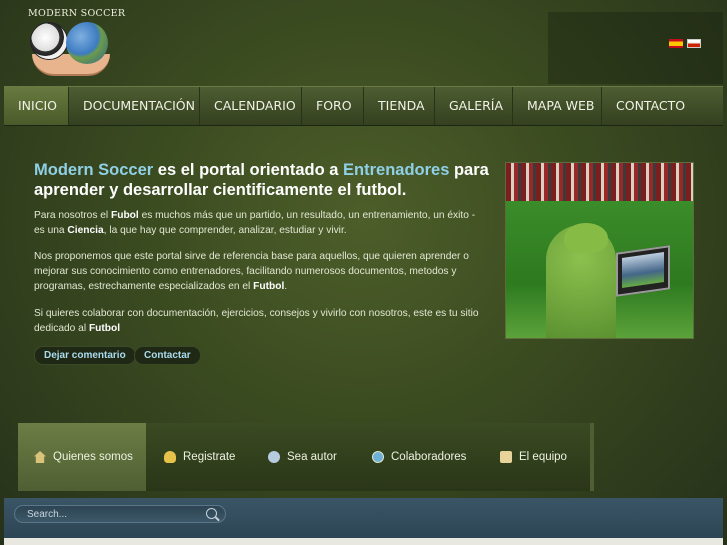  Describe the element at coordinates (94, 170) in the screenshot. I see `hero-title-brand: Modern Soccer` at that location.